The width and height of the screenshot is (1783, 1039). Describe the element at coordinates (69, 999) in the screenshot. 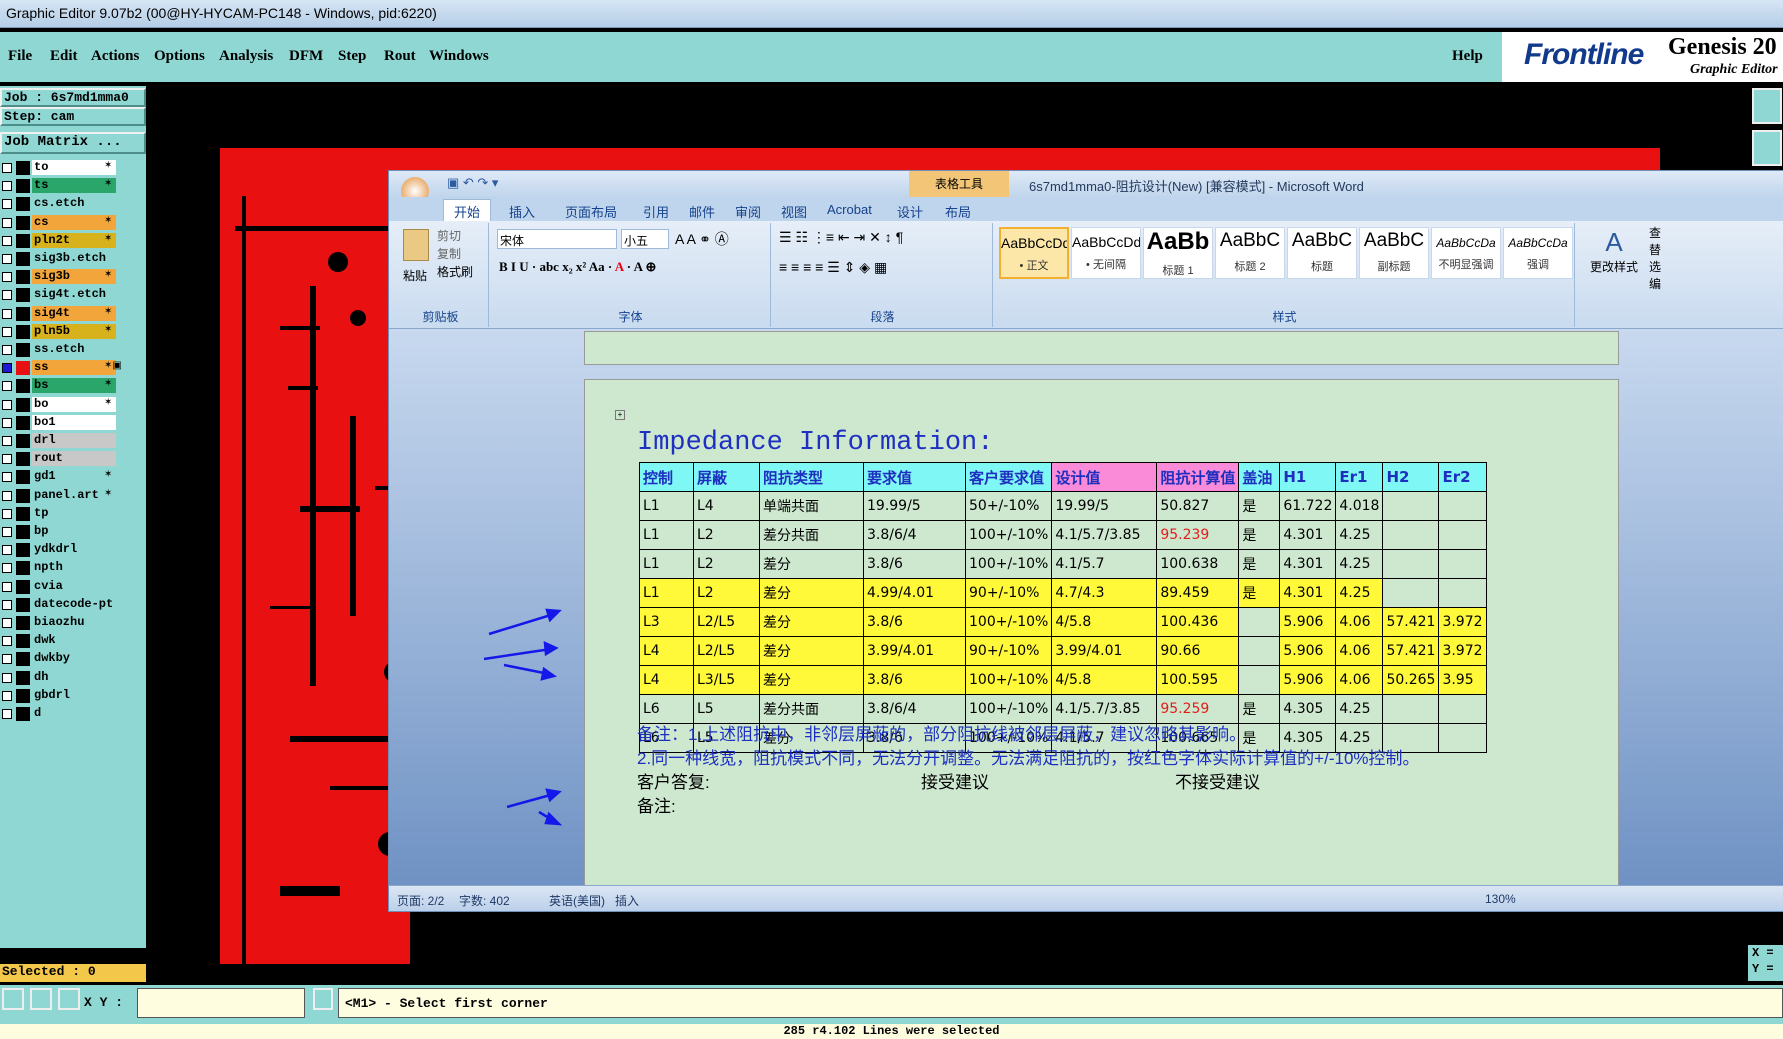

I see `grid-tool-icon` at that location.